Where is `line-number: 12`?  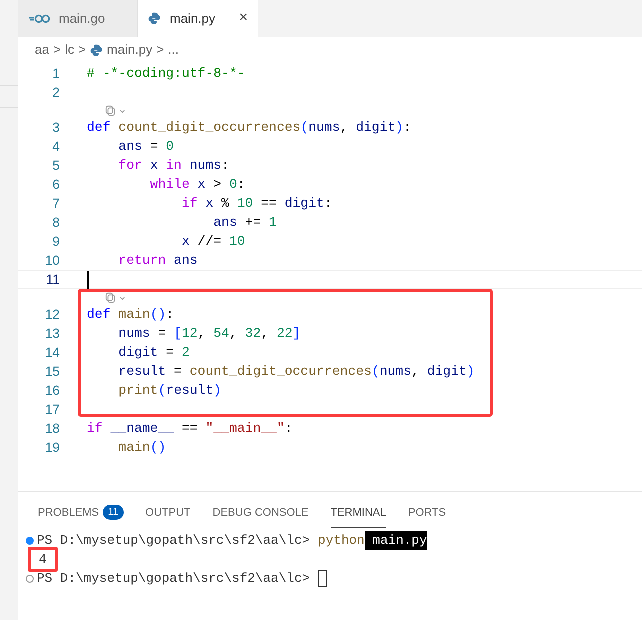 line-number: 12 is located at coordinates (52, 315).